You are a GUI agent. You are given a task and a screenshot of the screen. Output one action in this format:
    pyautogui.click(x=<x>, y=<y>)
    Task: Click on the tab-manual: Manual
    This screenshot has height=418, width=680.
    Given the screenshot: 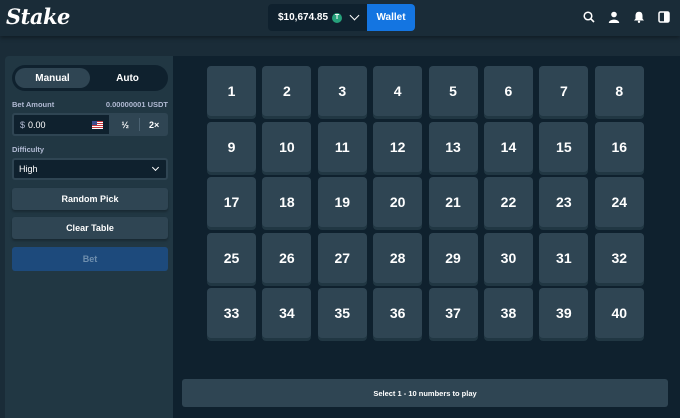 What is the action you would take?
    pyautogui.click(x=52, y=78)
    